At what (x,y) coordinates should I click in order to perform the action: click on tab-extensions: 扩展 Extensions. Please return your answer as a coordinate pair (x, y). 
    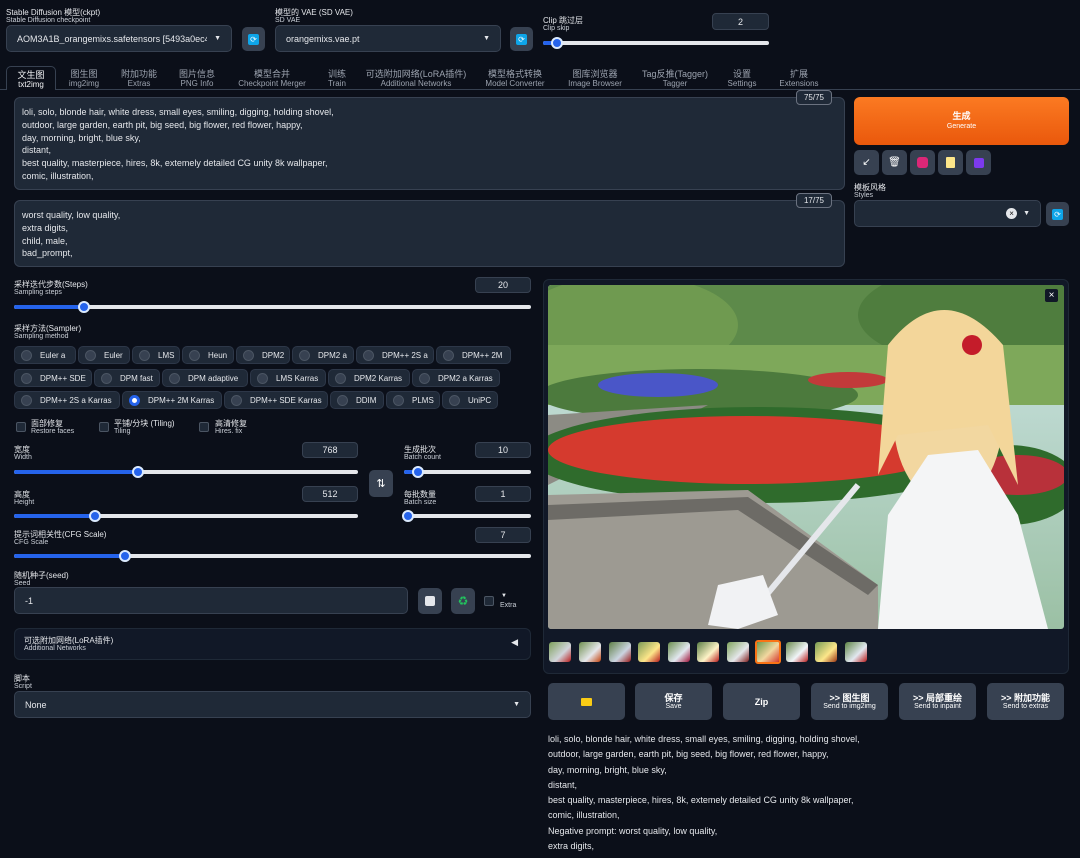
    Looking at the image, I should click on (799, 77).